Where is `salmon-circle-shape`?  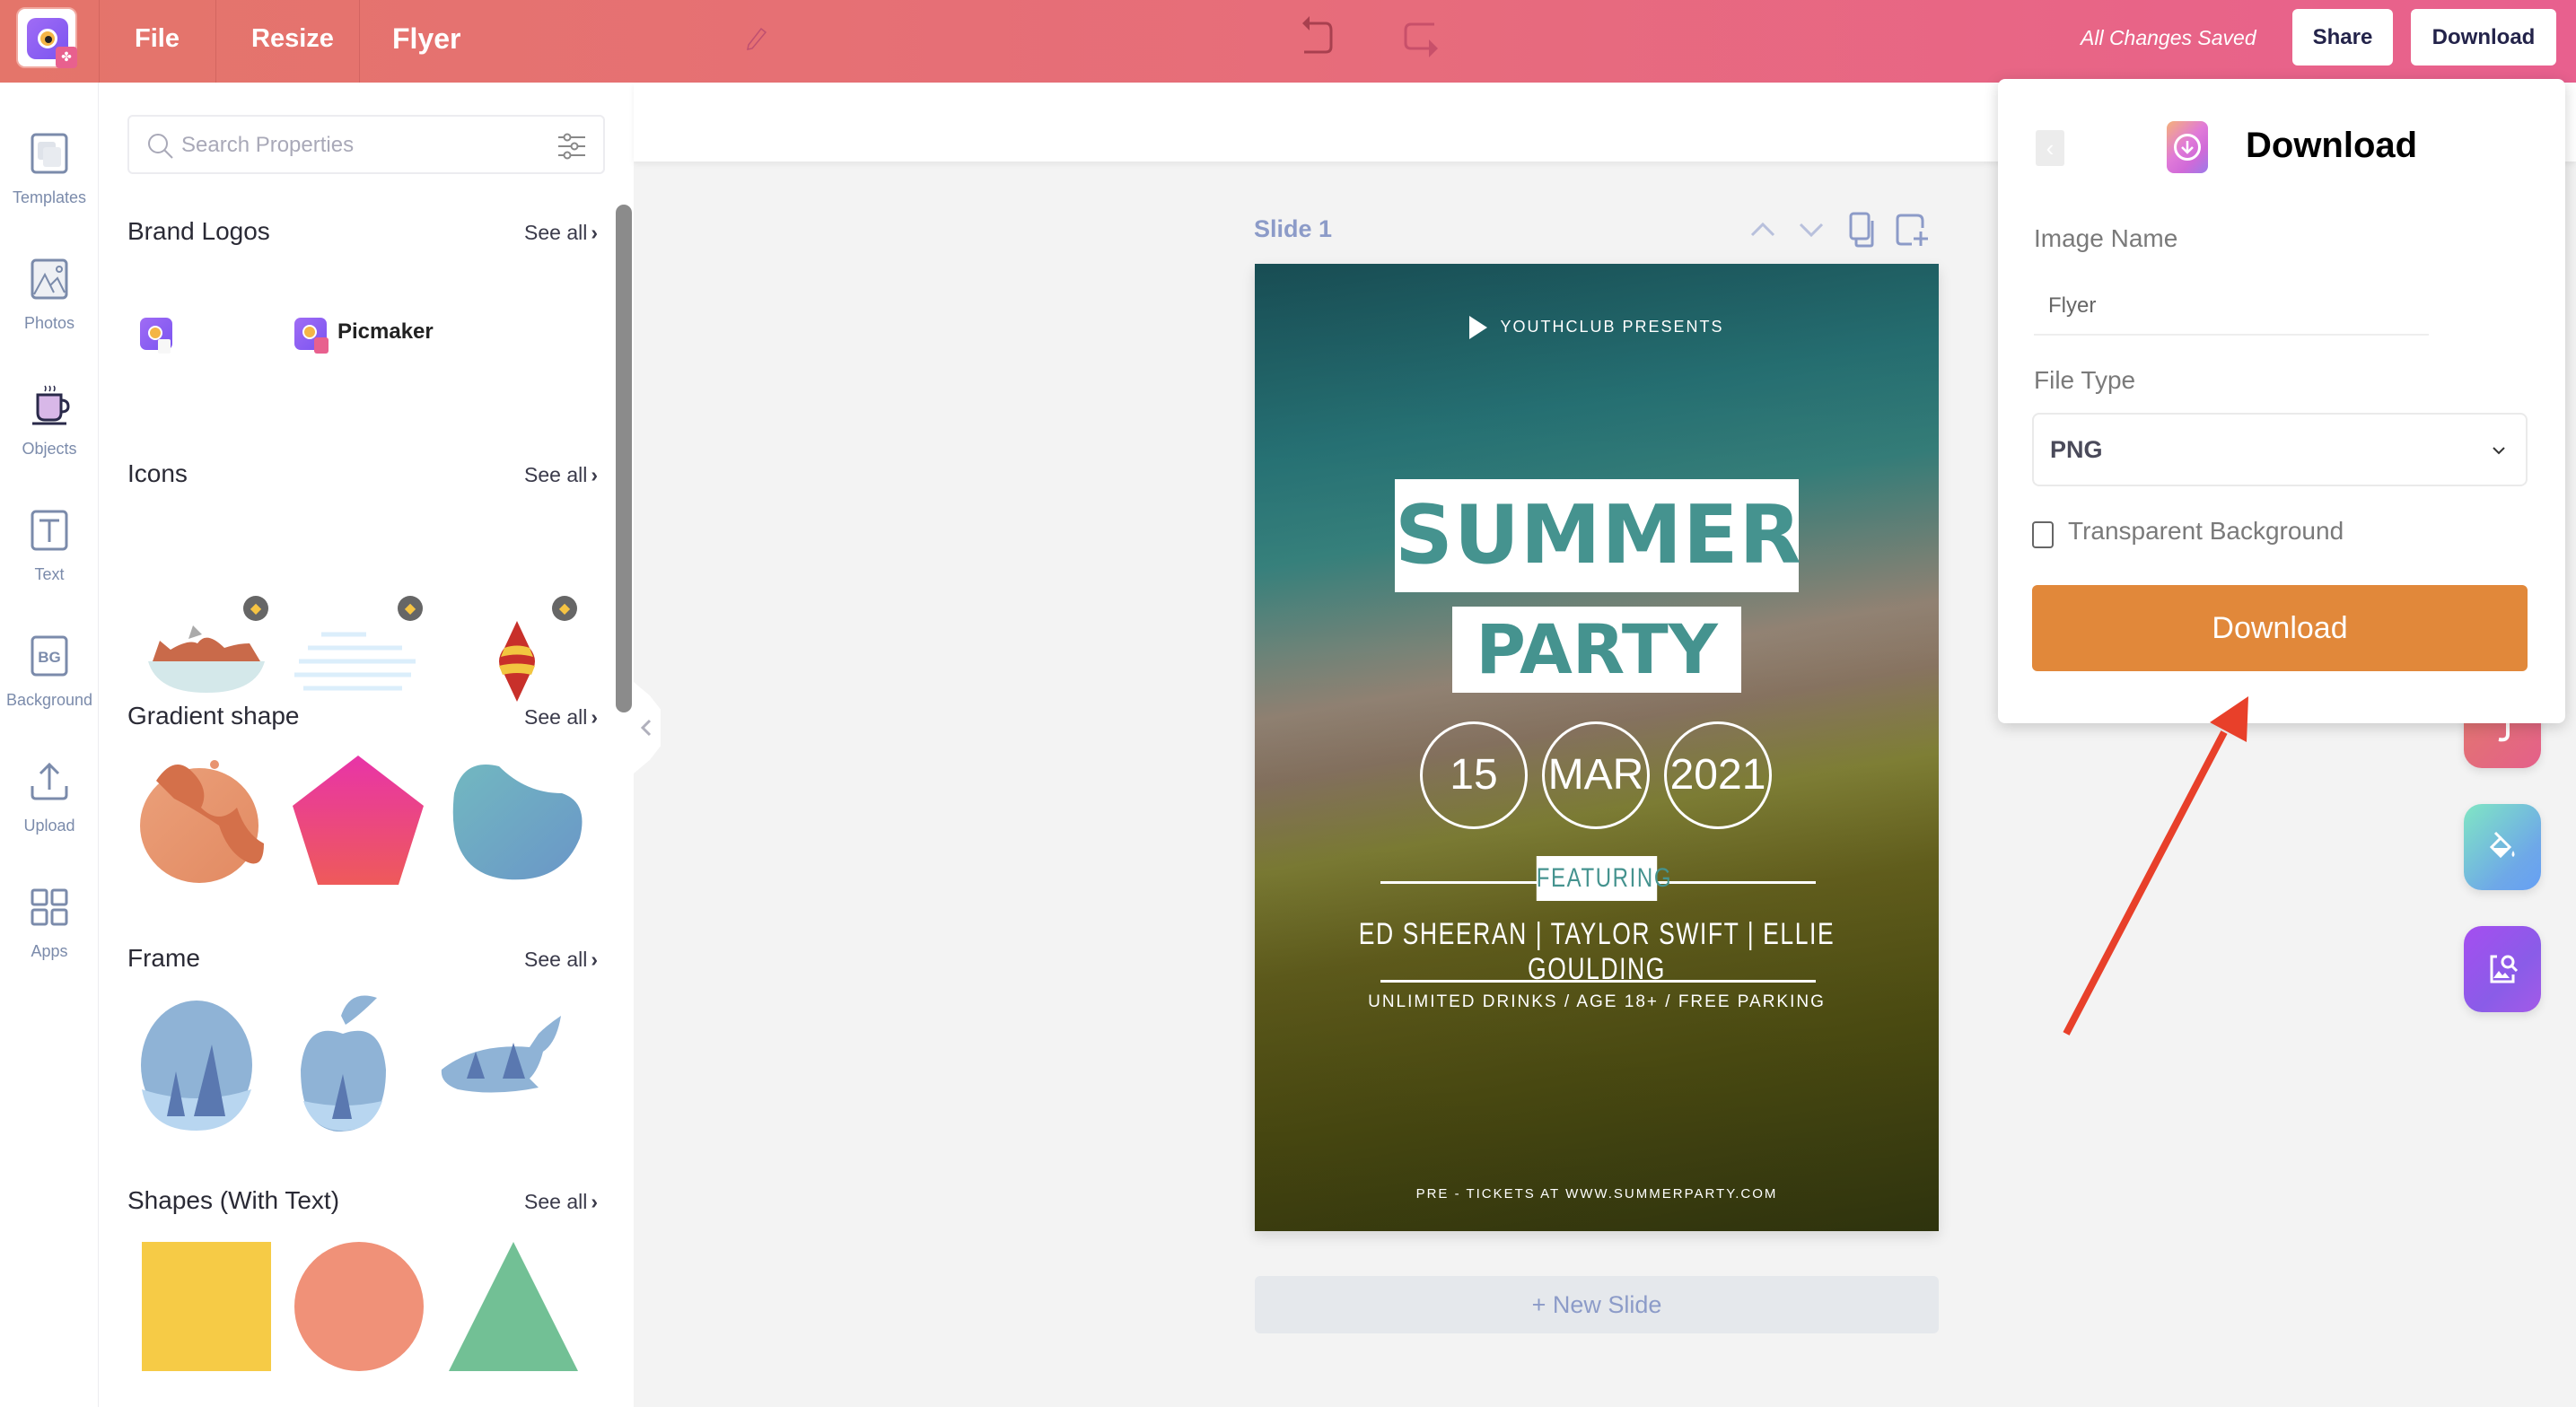 salmon-circle-shape is located at coordinates (359, 1306).